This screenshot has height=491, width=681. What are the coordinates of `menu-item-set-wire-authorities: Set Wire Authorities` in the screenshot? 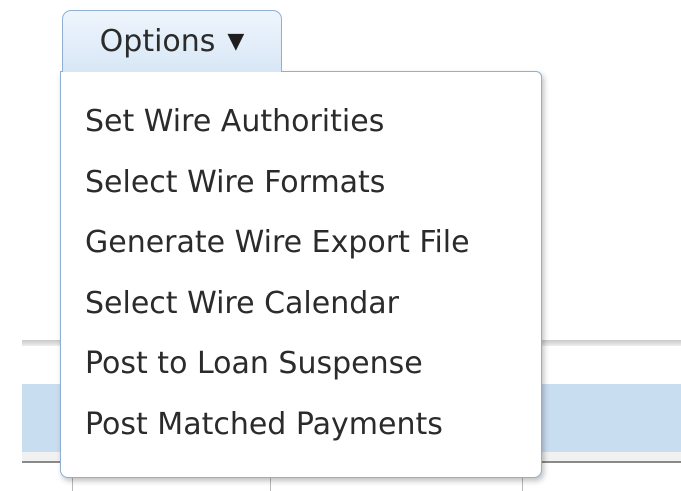 It's located at (301, 122).